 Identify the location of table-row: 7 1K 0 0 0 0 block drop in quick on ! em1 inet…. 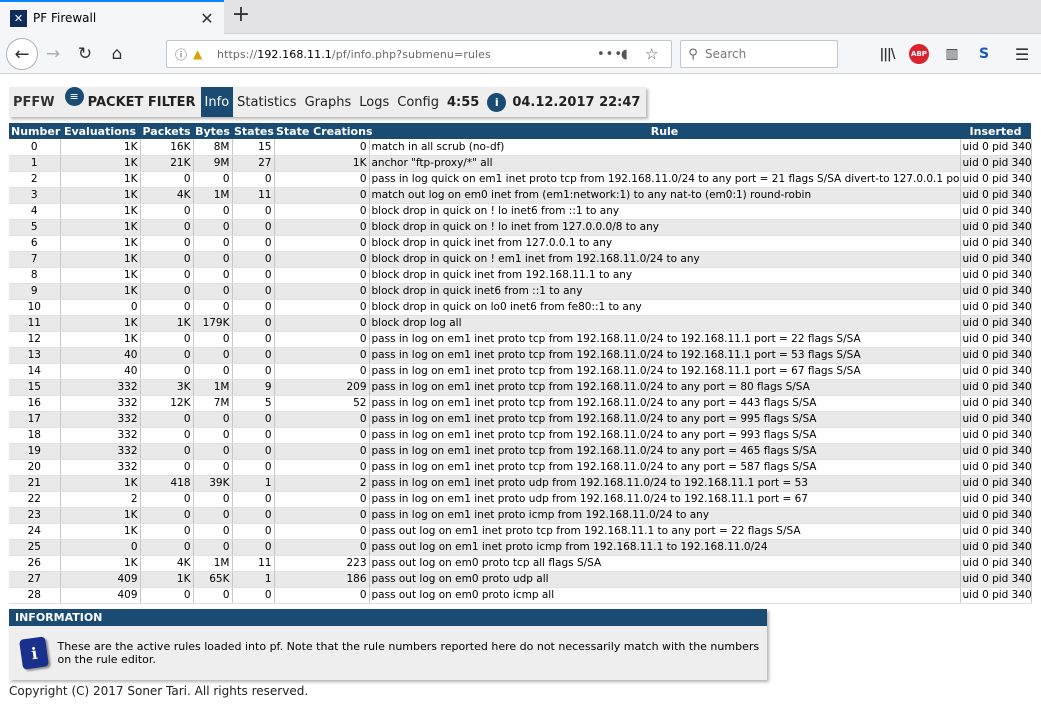
(520, 259).